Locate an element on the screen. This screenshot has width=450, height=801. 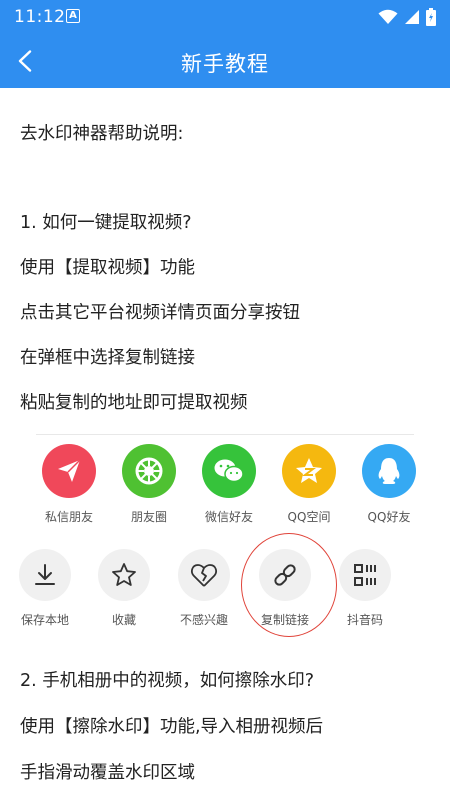
q2-step-2: 手指滑动覆盖水印区域 is located at coordinates (107, 773).